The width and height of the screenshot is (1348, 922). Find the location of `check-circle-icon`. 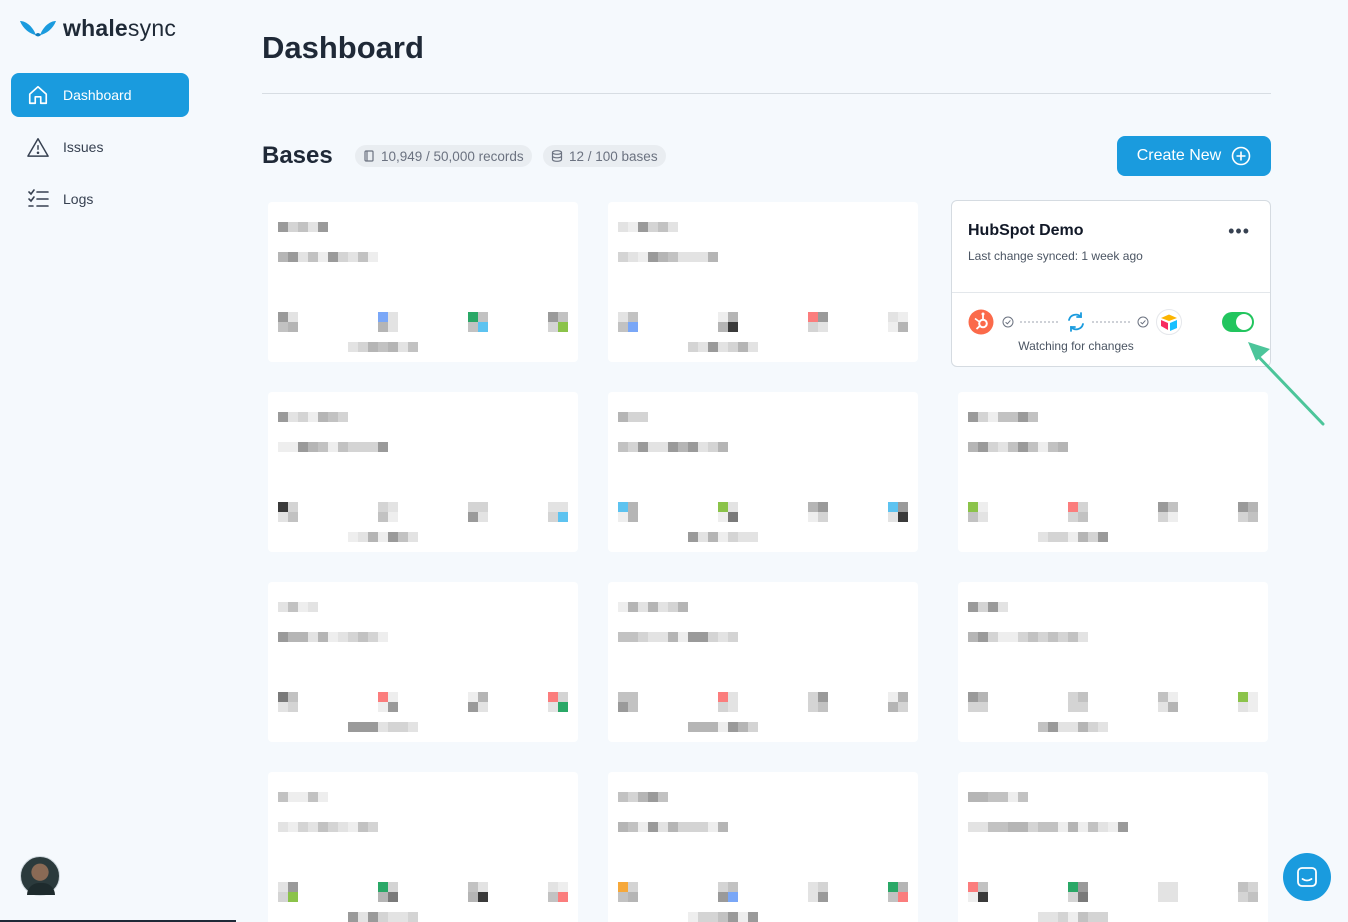

check-circle-icon is located at coordinates (1143, 322).